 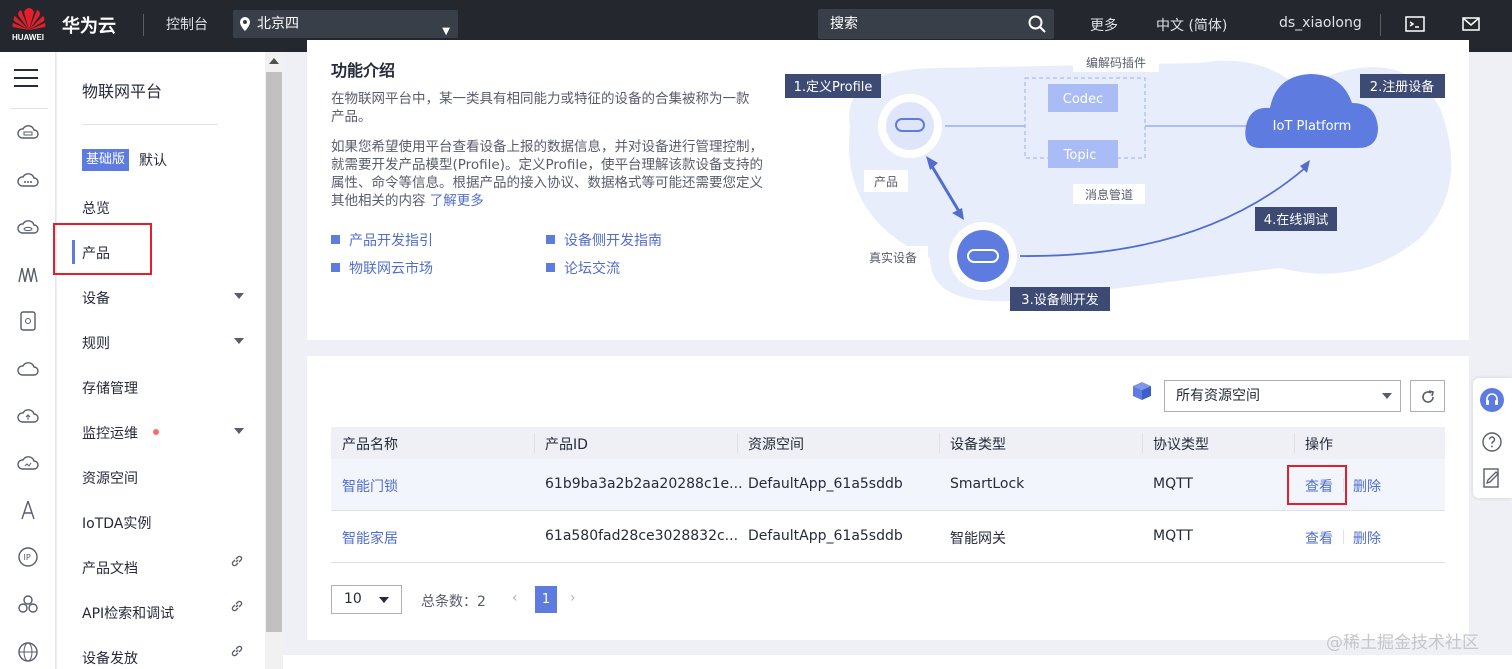 What do you see at coordinates (96, 343) in the screenshot?
I see `nav-item-rules: 规则` at bounding box center [96, 343].